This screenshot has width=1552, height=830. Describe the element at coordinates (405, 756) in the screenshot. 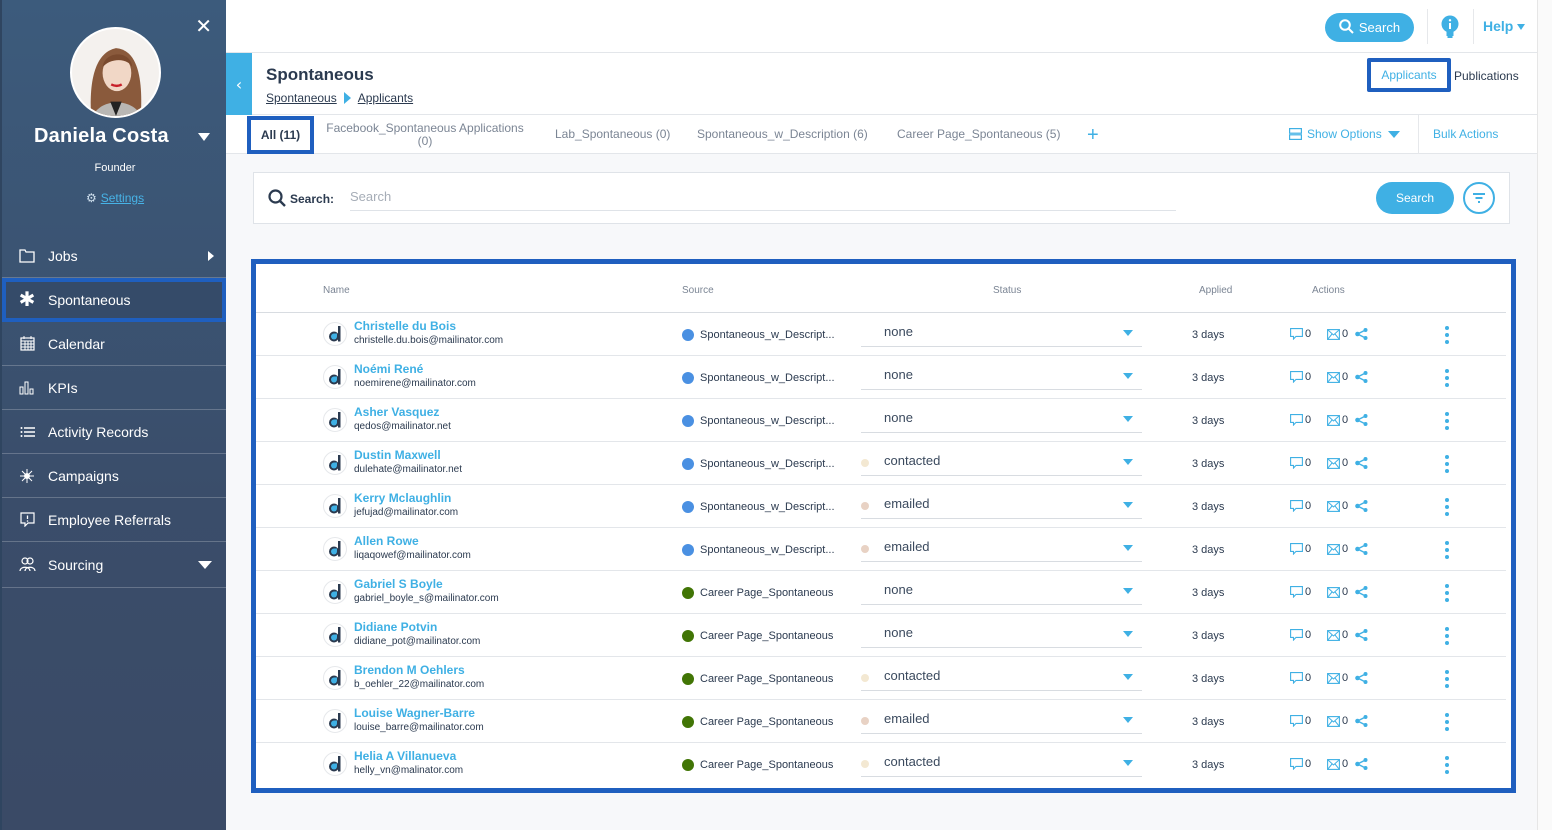

I see `applicant-name-link: Helia A Villanueva` at that location.